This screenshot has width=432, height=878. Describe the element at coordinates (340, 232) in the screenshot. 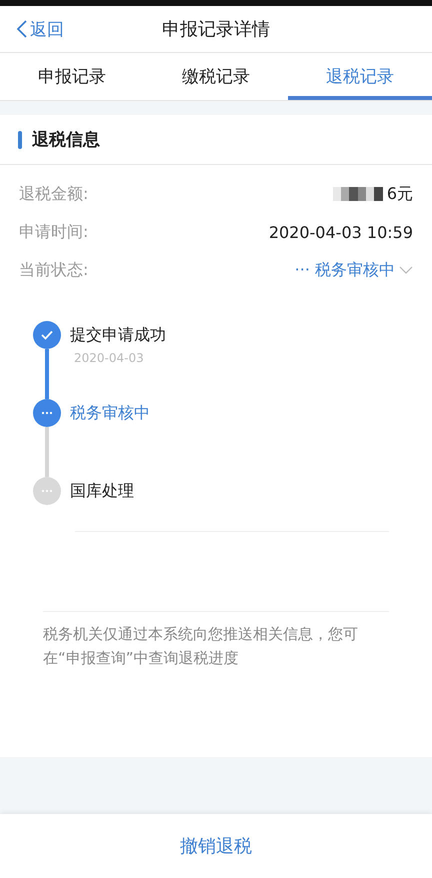

I see `field-value: 2020-04-03 10:59` at that location.